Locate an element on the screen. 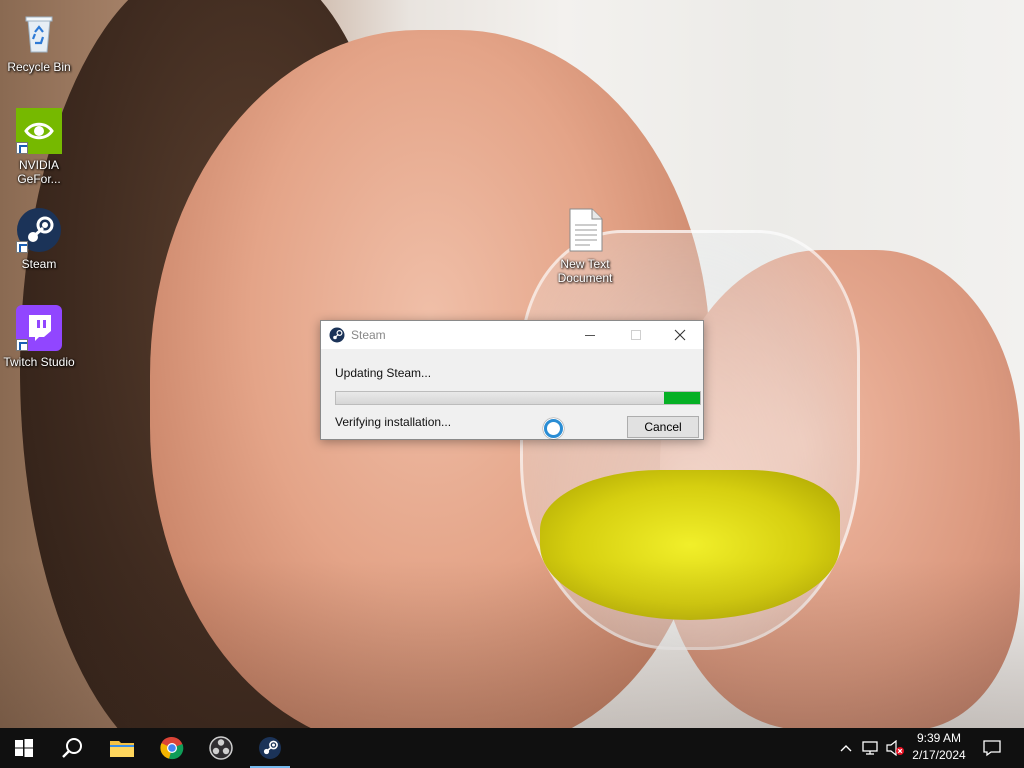 The height and width of the screenshot is (768, 1024). dialog-title: Steam is located at coordinates (368, 335).